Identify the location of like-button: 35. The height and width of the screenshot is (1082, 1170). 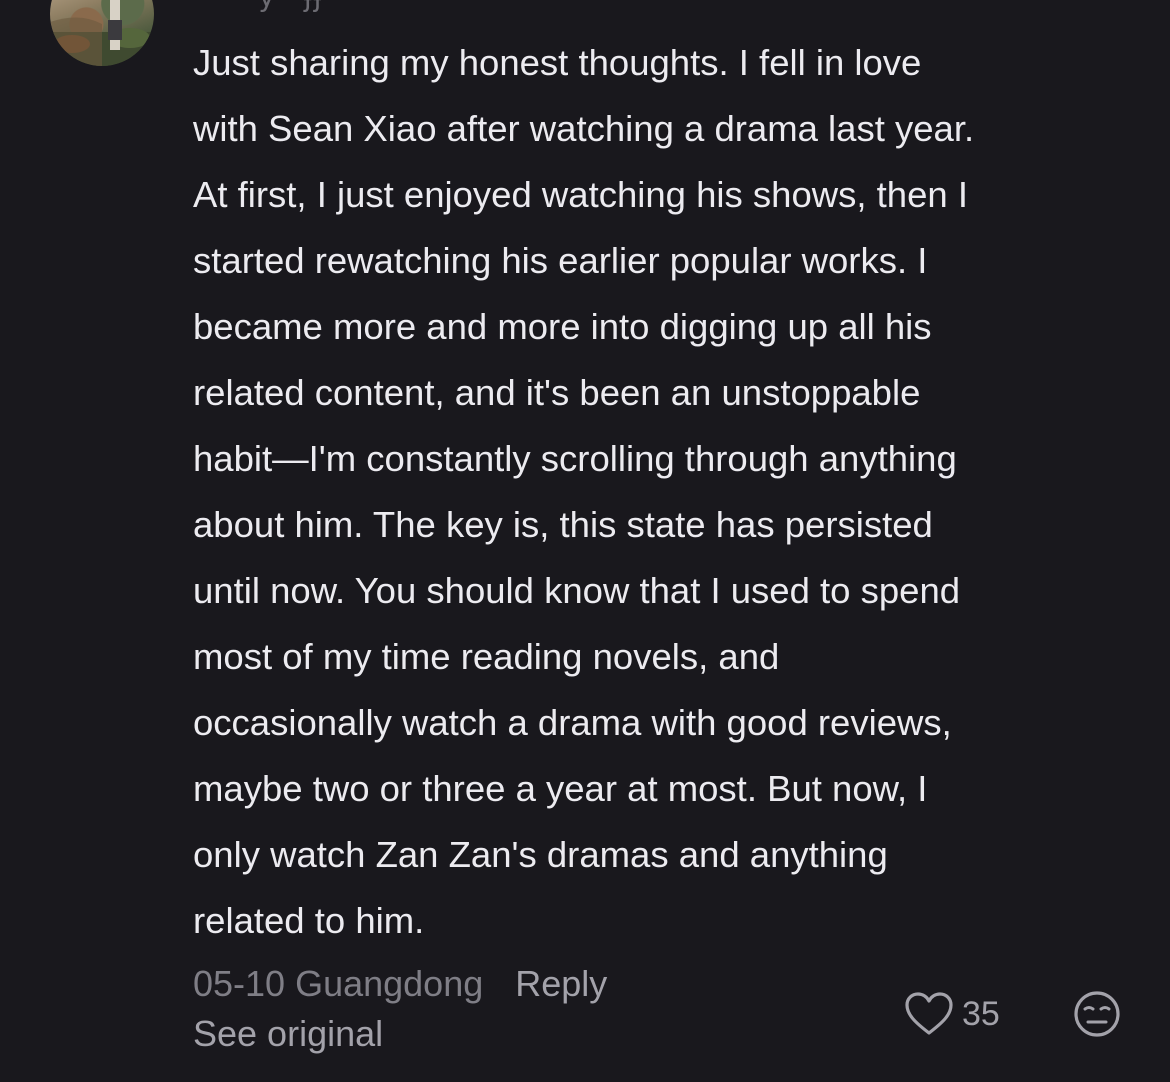
(952, 1014).